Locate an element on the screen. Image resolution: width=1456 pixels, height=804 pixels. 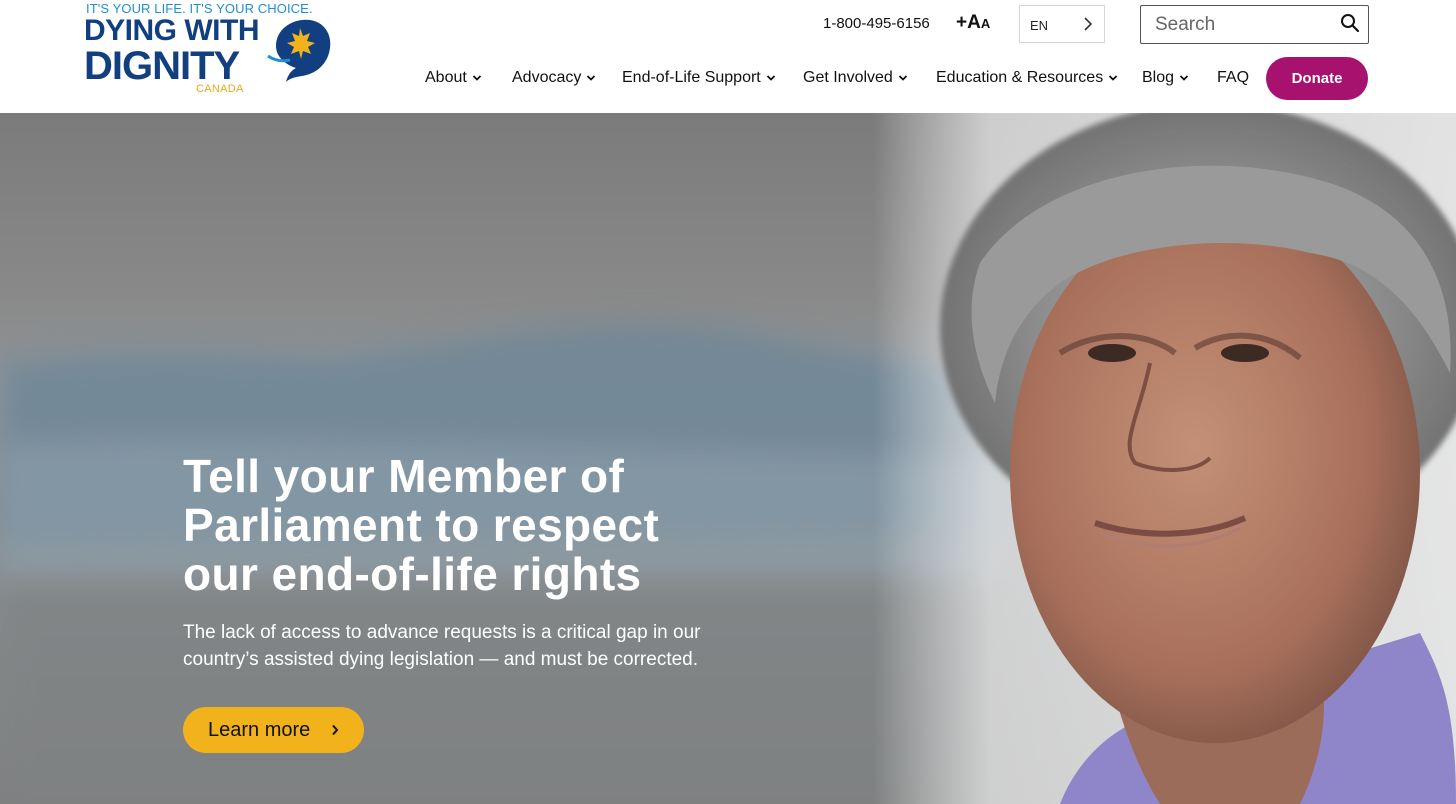
text-size-label: +A is located at coordinates (968, 22).